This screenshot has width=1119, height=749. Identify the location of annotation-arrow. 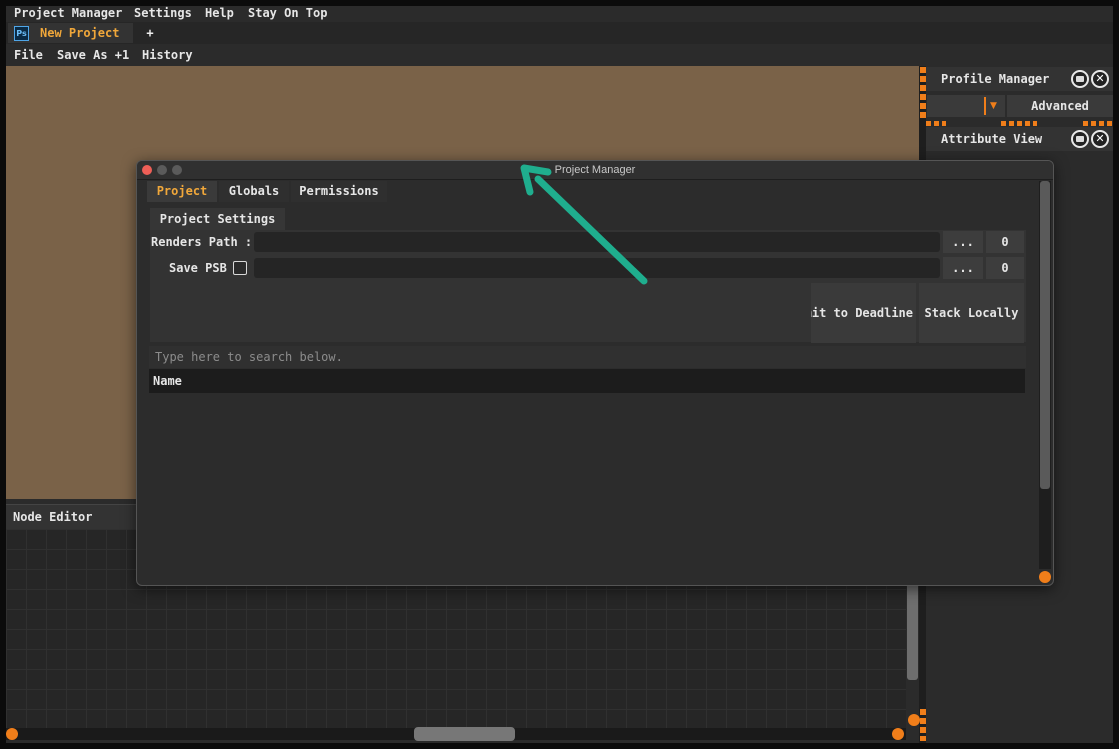
(584, 224).